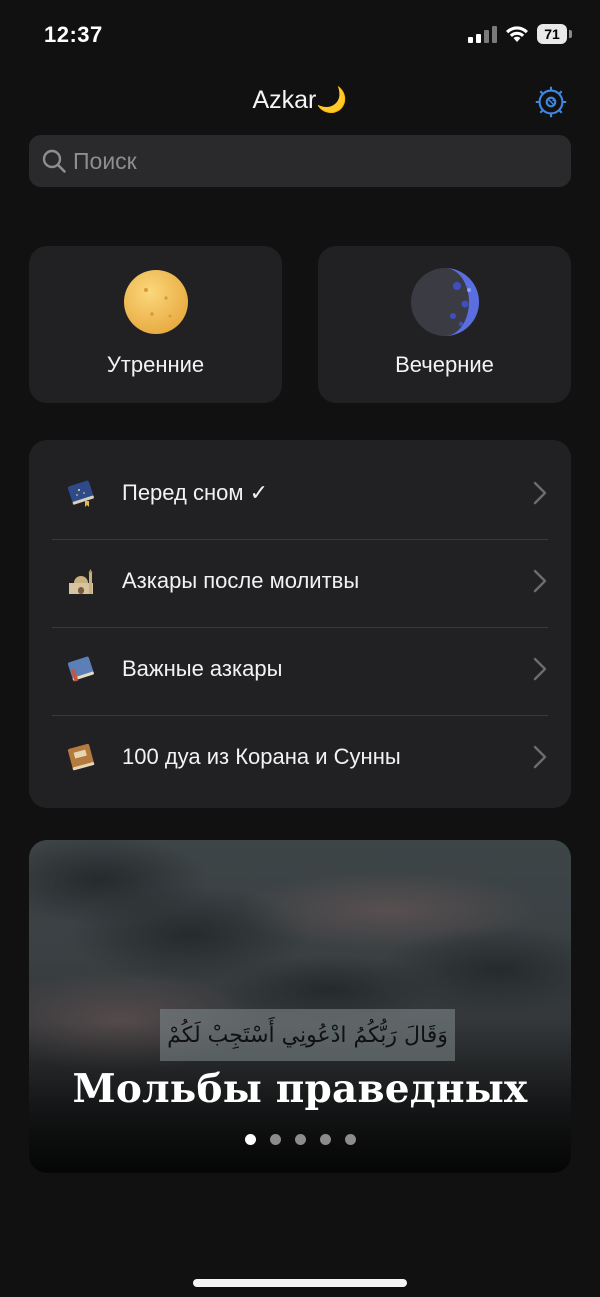 The height and width of the screenshot is (1297, 600). I want to click on app-title: Azkar🌙, so click(300, 100).